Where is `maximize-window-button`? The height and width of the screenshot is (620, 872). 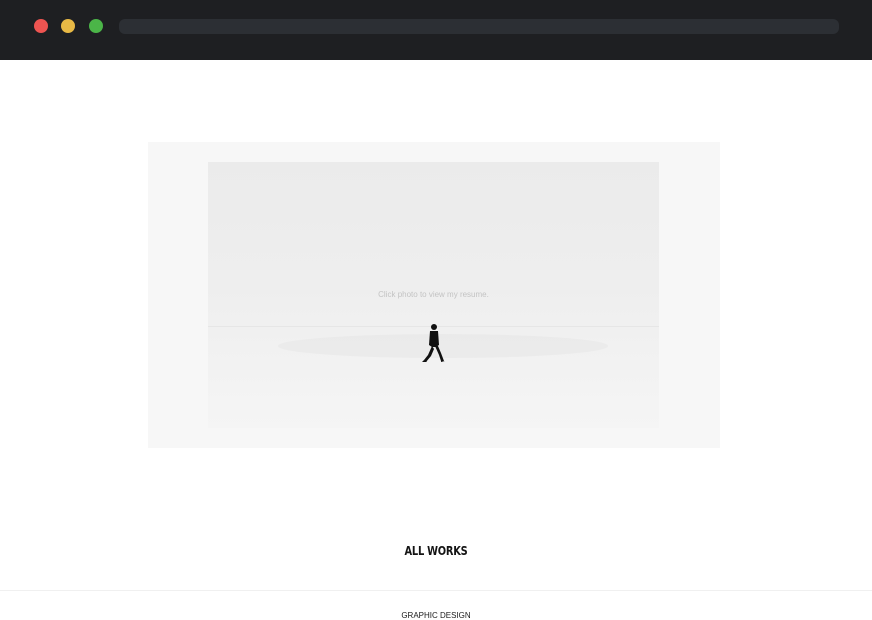 maximize-window-button is located at coordinates (96, 26).